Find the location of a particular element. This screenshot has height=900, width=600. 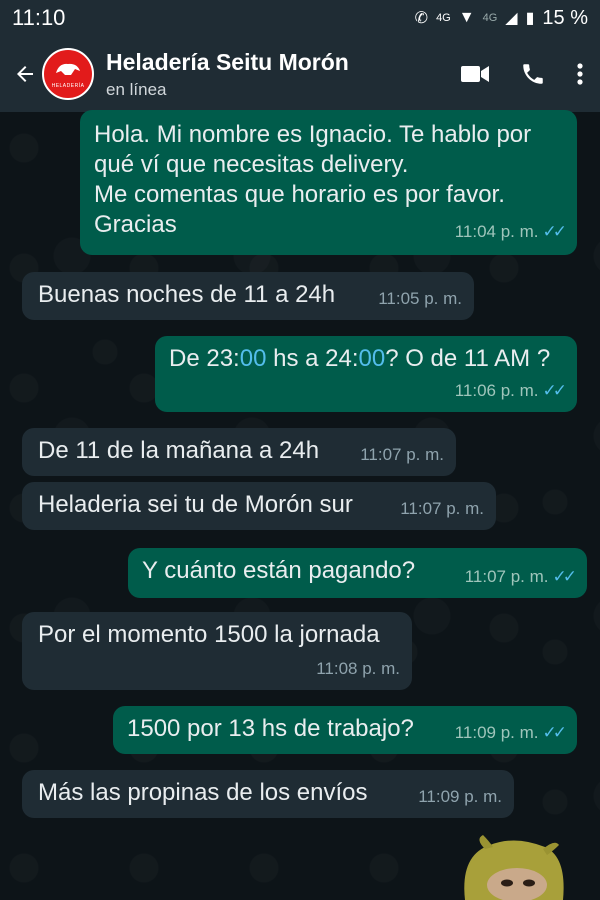

message-text: 1500 por 13 hs de trabajo? is located at coordinates (270, 728).